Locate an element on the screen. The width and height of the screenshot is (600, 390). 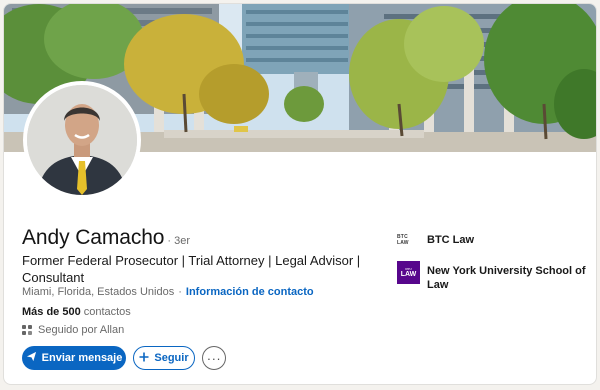
nyu-logo-top: NYU is located at coordinates (408, 268).